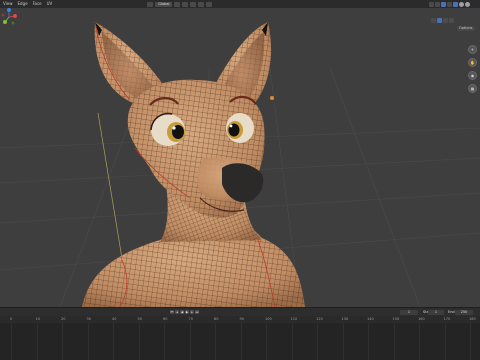 The width and height of the screenshot is (480, 360). Describe the element at coordinates (467, 4) in the screenshot. I see `rendered-shading-icon` at that location.